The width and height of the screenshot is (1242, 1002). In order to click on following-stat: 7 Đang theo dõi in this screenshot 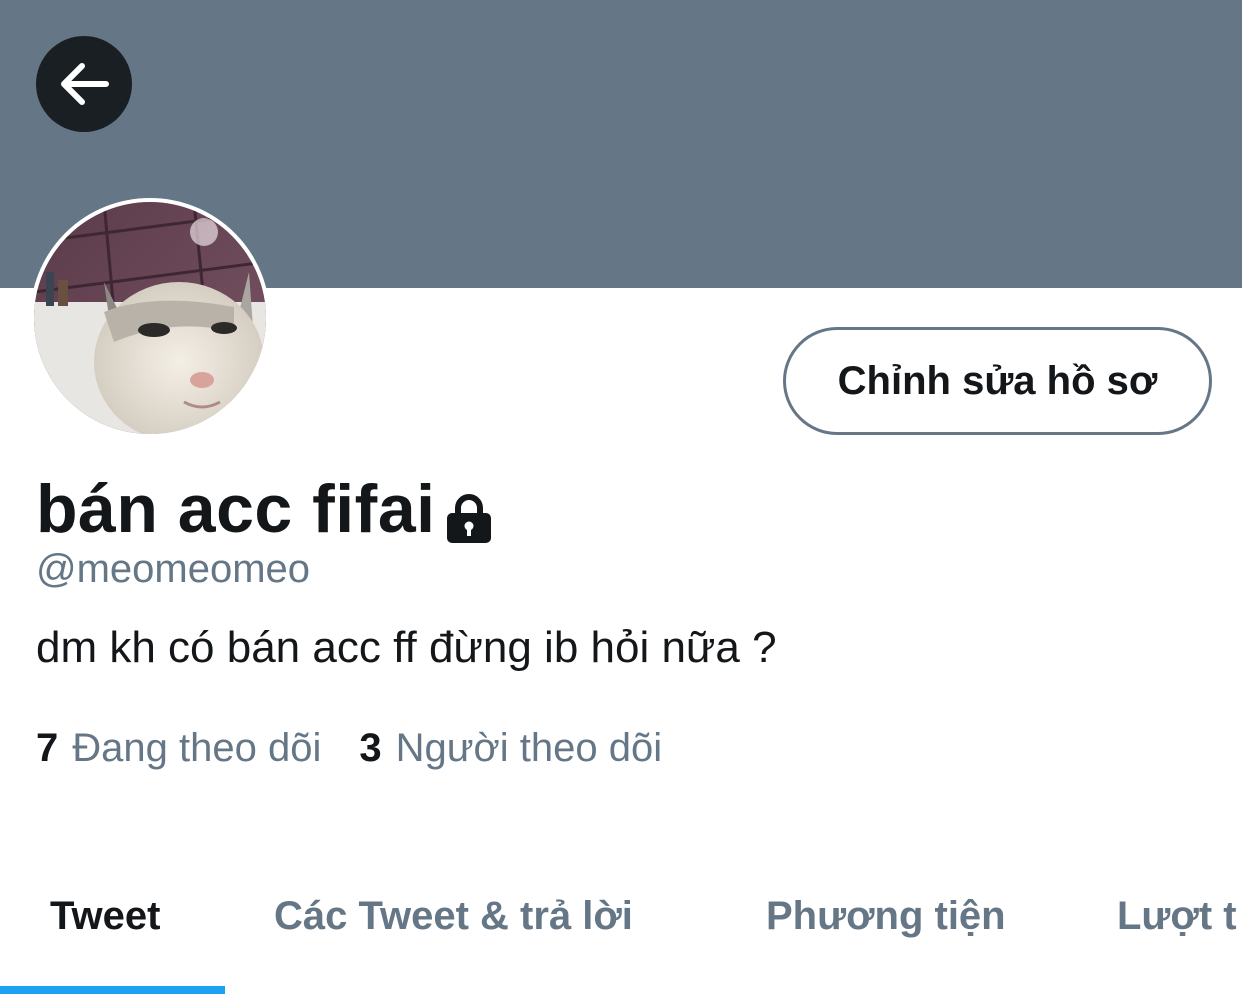, I will do `click(178, 748)`.